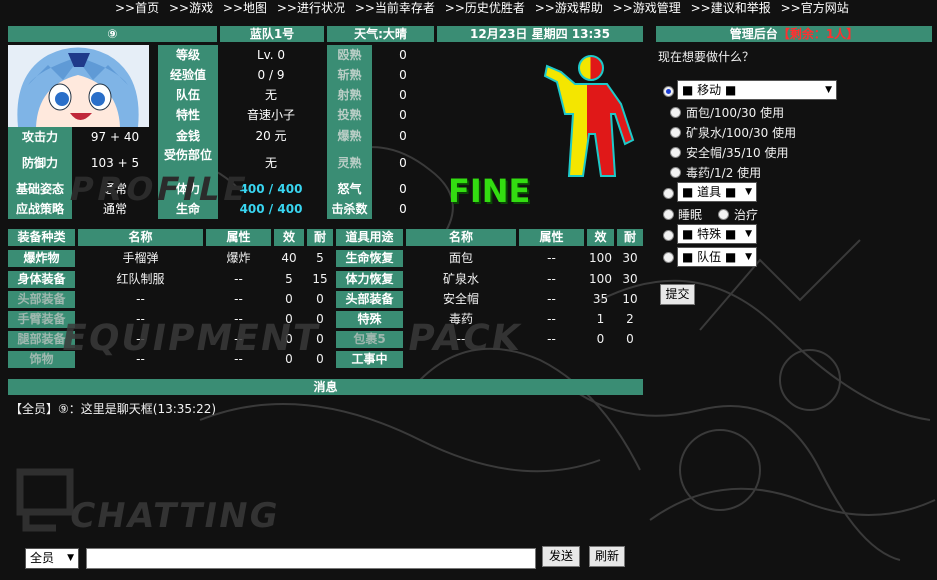 The image size is (937, 580). I want to click on equip-dur: 5, so click(320, 258).